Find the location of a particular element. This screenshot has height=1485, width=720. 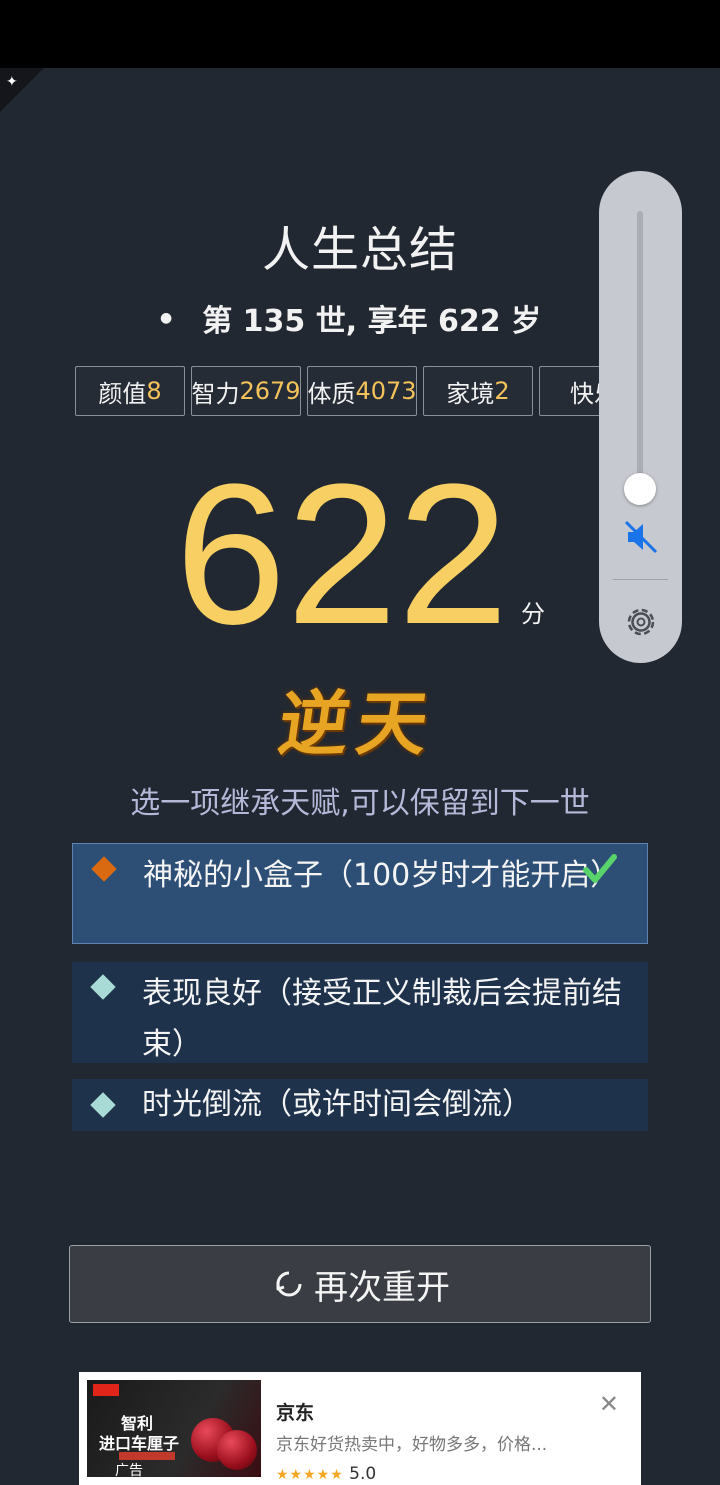

property-label: 体质 is located at coordinates (331, 393).